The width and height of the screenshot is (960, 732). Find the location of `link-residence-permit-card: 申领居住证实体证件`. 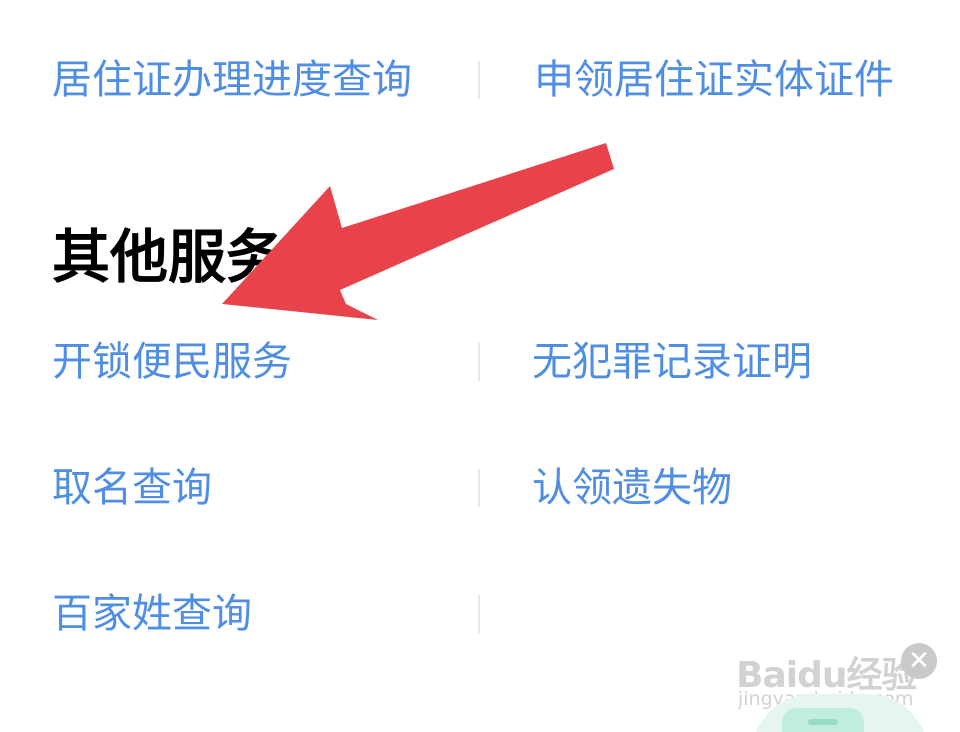

link-residence-permit-card: 申领居住证实体证件 is located at coordinates (714, 80).